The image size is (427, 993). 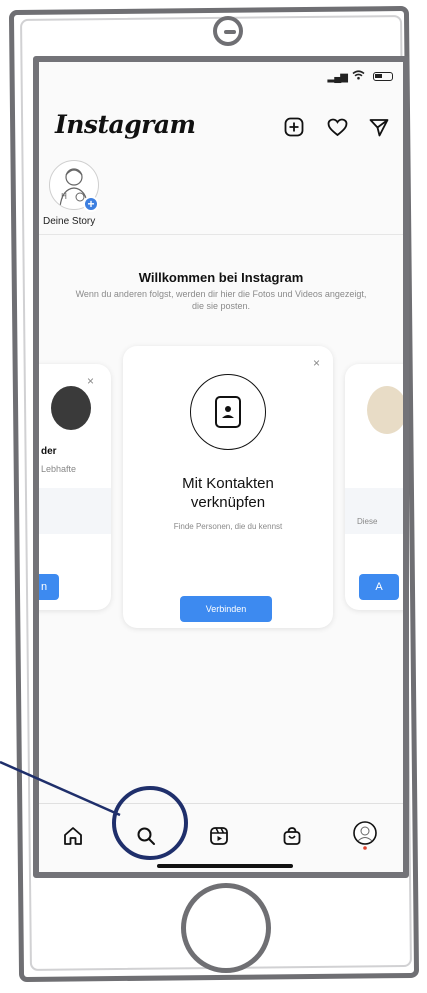 I want to click on status-bar: ▂▄▆, so click(x=221, y=79).